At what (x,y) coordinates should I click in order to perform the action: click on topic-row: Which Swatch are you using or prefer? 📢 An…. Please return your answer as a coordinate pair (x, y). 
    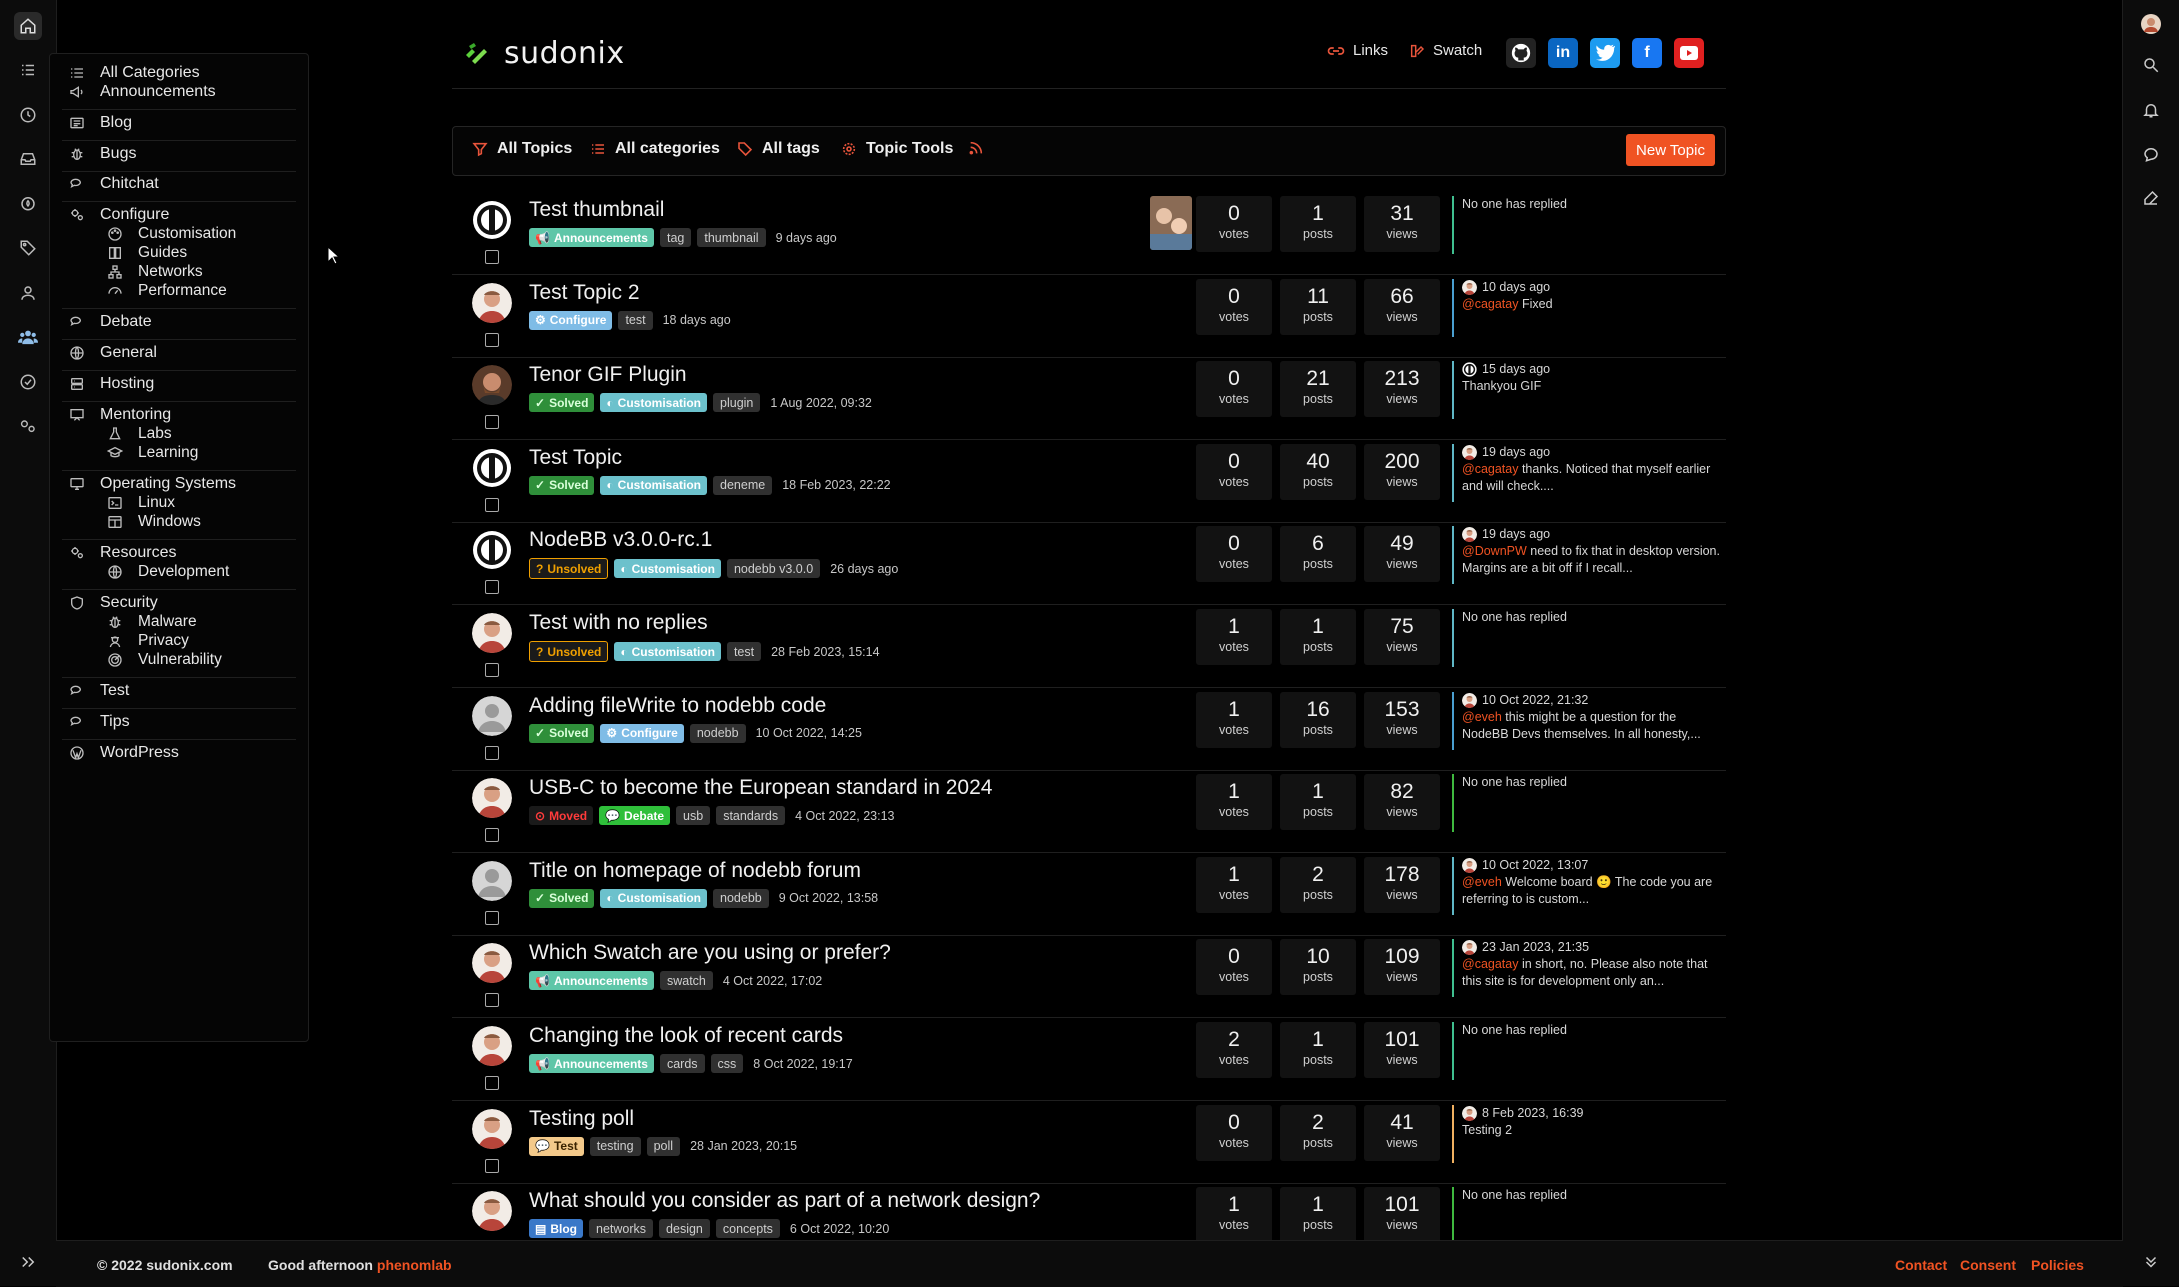
    Looking at the image, I should click on (1089, 977).